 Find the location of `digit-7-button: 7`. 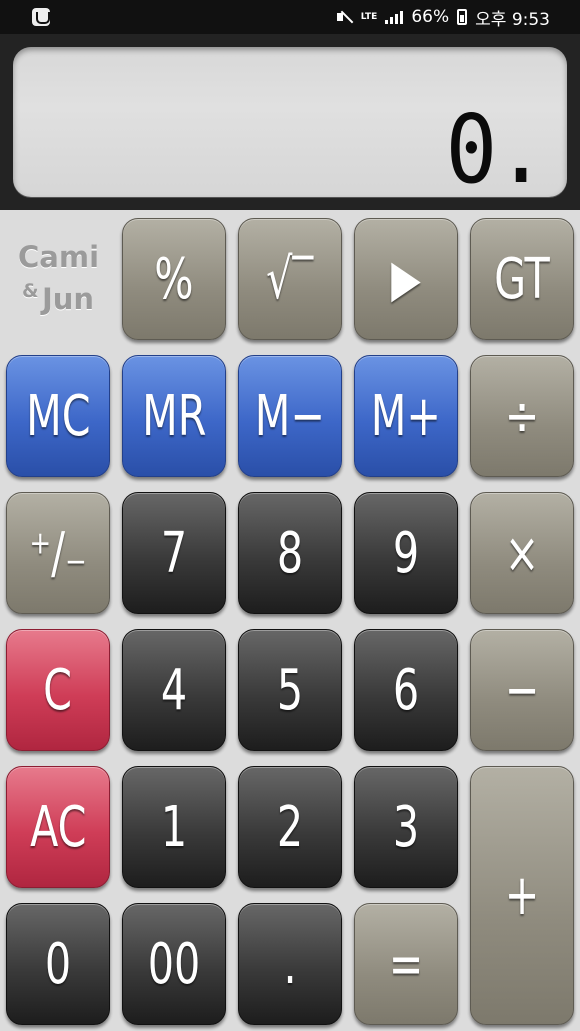

digit-7-button: 7 is located at coordinates (174, 553).